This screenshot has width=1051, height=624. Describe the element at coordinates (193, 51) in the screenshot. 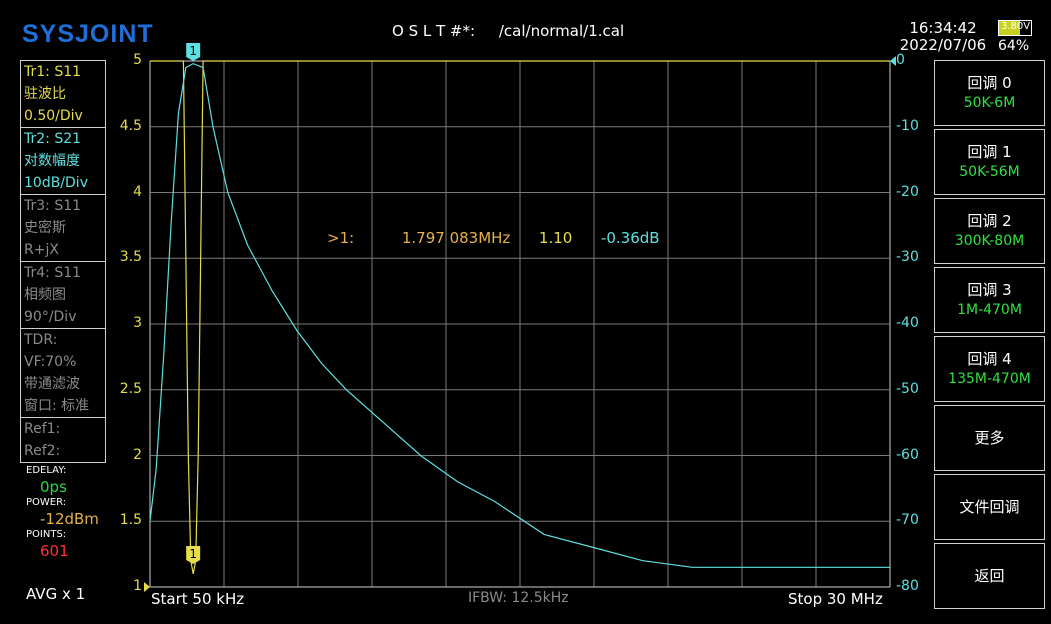

I see `marker-1-top-label: 1` at that location.